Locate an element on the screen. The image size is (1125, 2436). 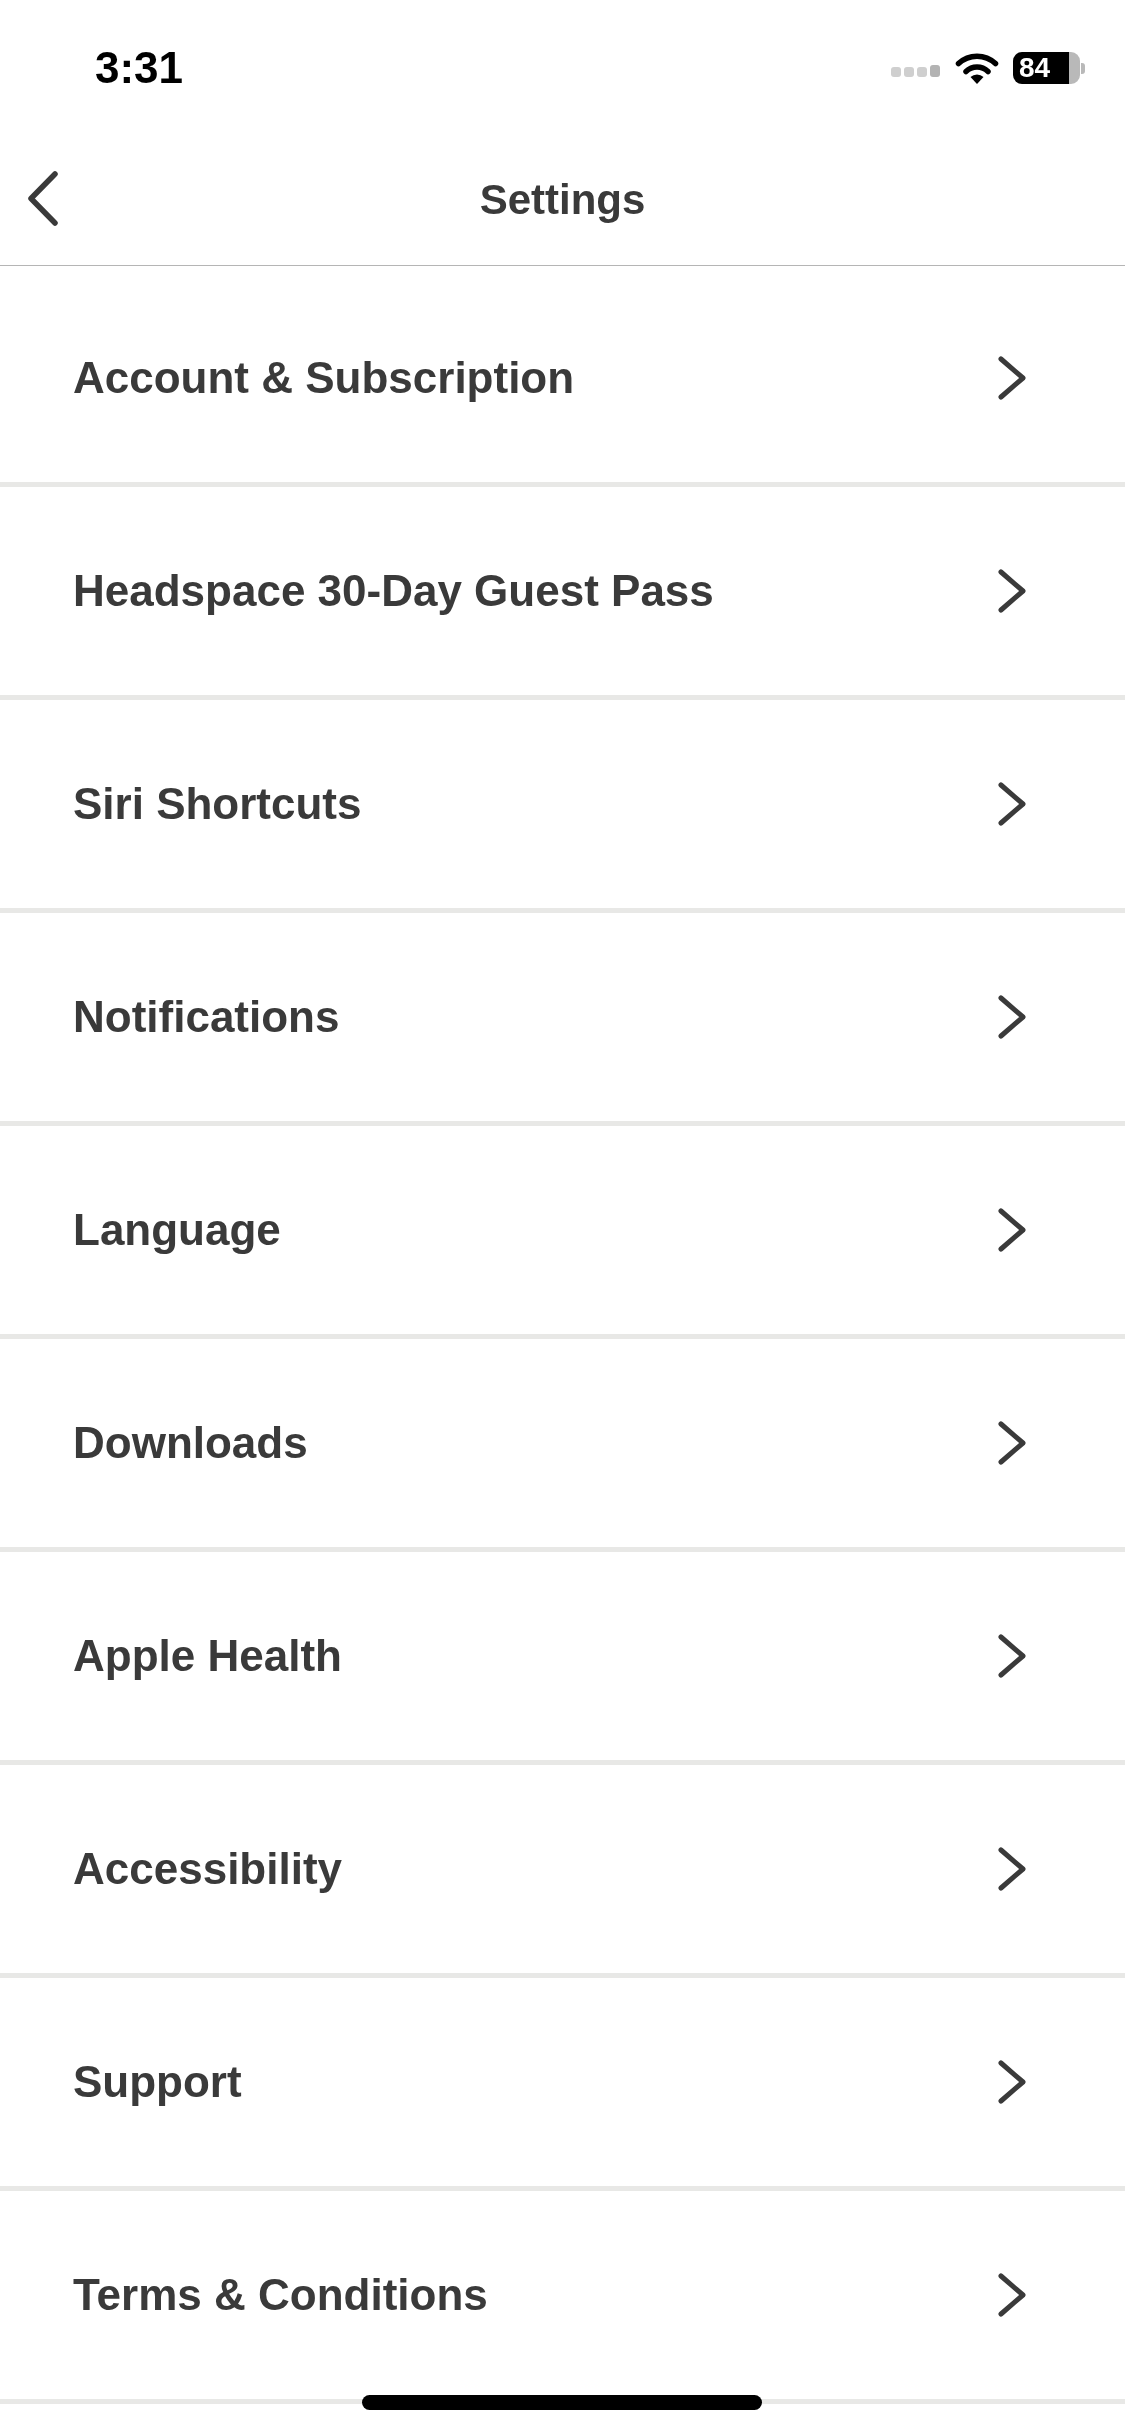
back-button is located at coordinates (43, 198).